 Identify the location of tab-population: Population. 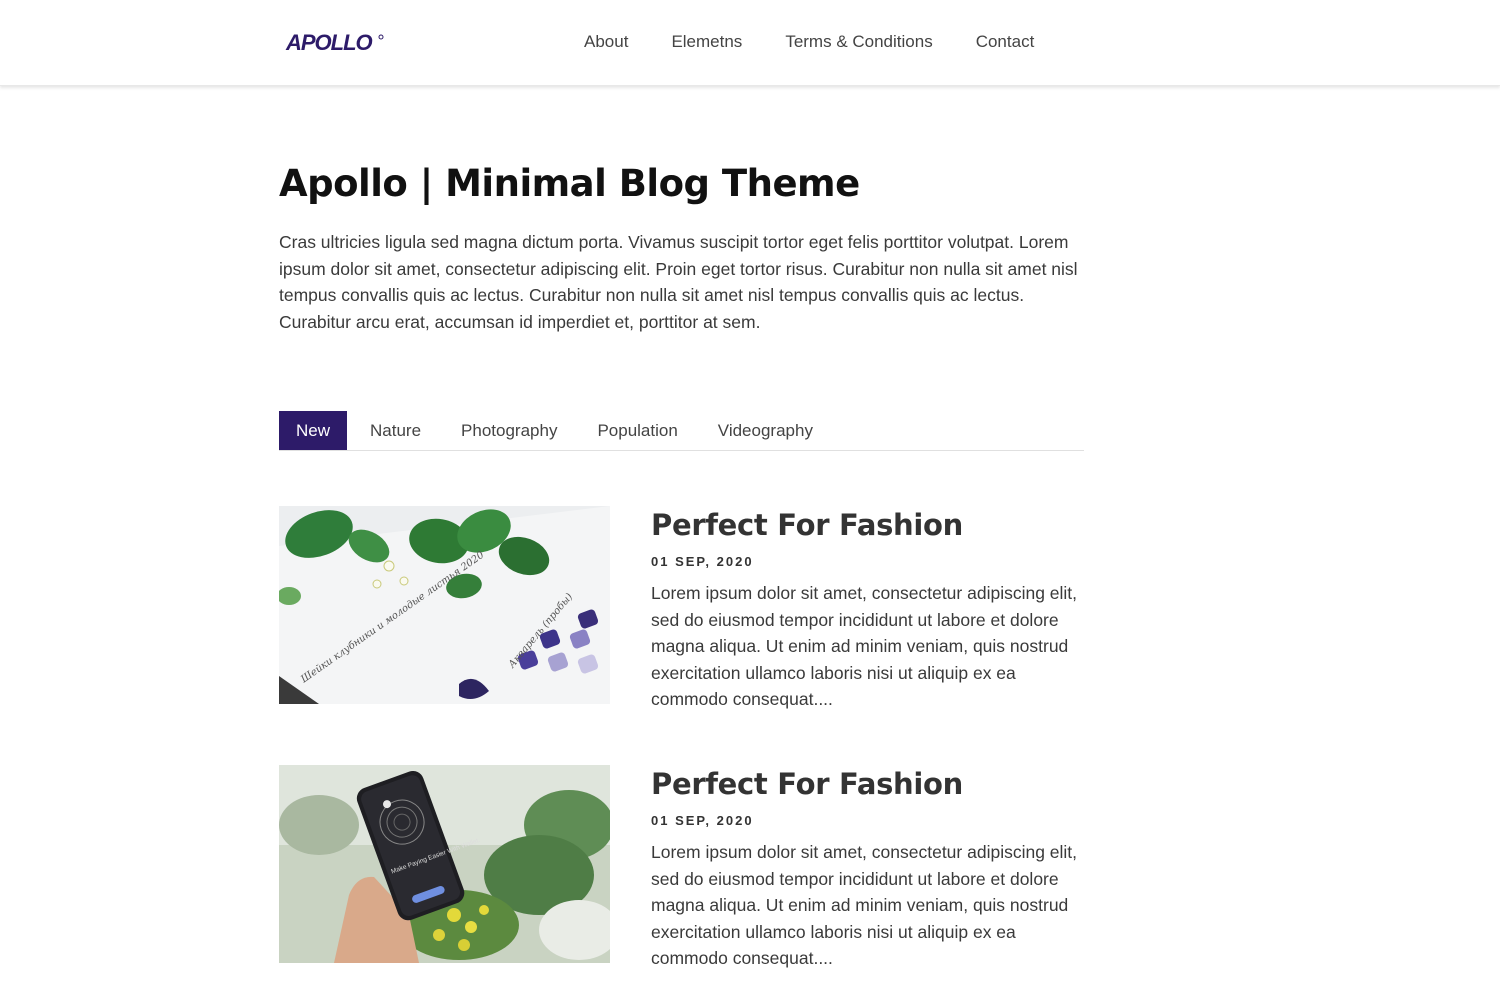
(637, 430).